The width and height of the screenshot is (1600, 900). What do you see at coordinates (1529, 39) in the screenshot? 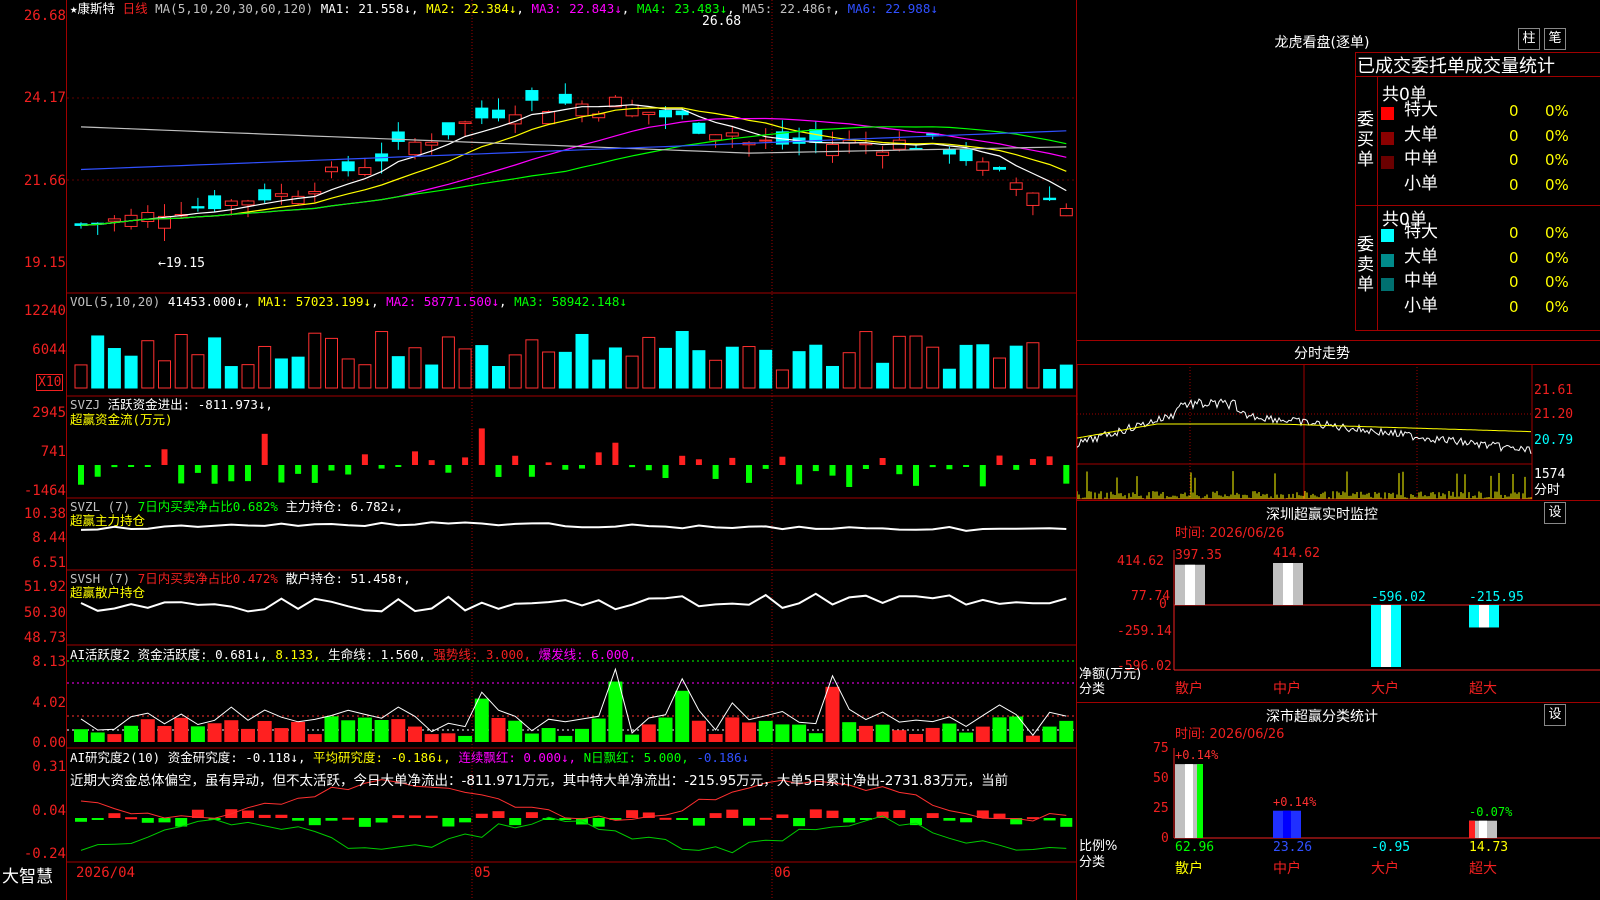
I see `bar-mode-button: 柱` at bounding box center [1529, 39].